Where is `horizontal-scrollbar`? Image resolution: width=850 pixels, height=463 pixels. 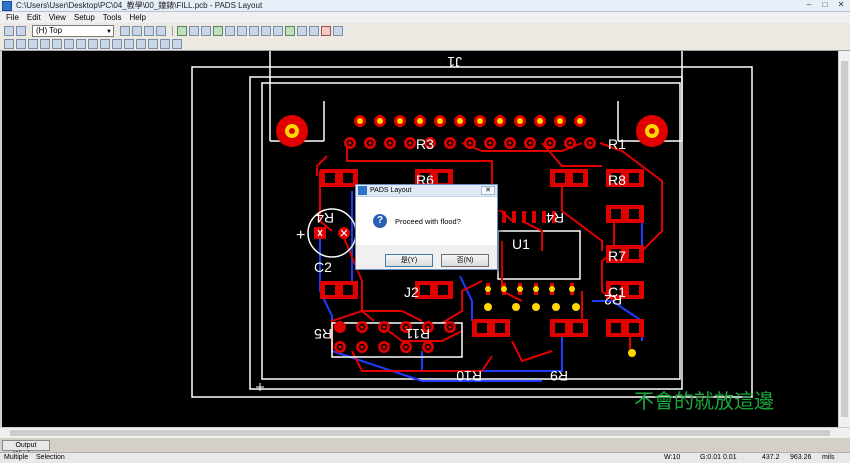
horizontal-scrollbar is located at coordinates (425, 432).